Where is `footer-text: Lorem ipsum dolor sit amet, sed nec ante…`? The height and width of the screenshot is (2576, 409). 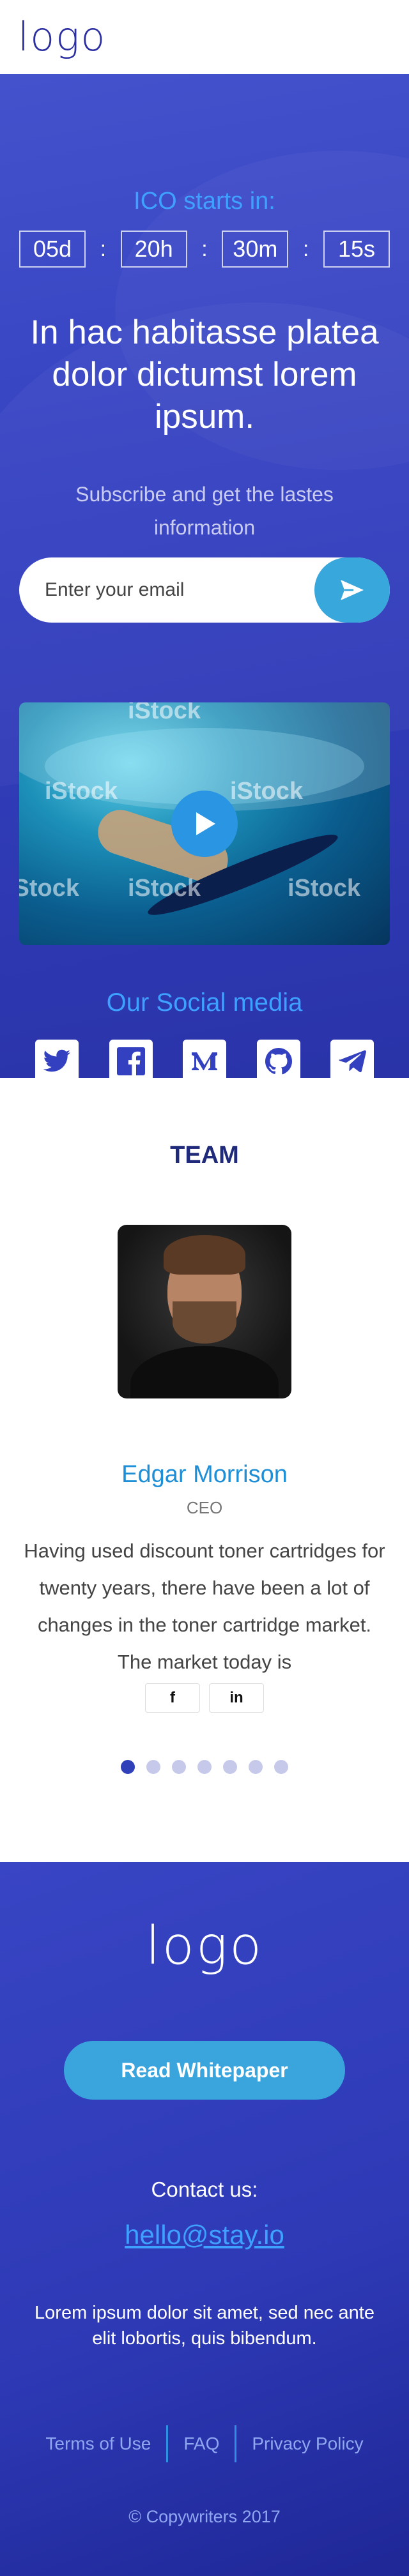 footer-text: Lorem ipsum dolor sit amet, sed nec ante… is located at coordinates (204, 2326).